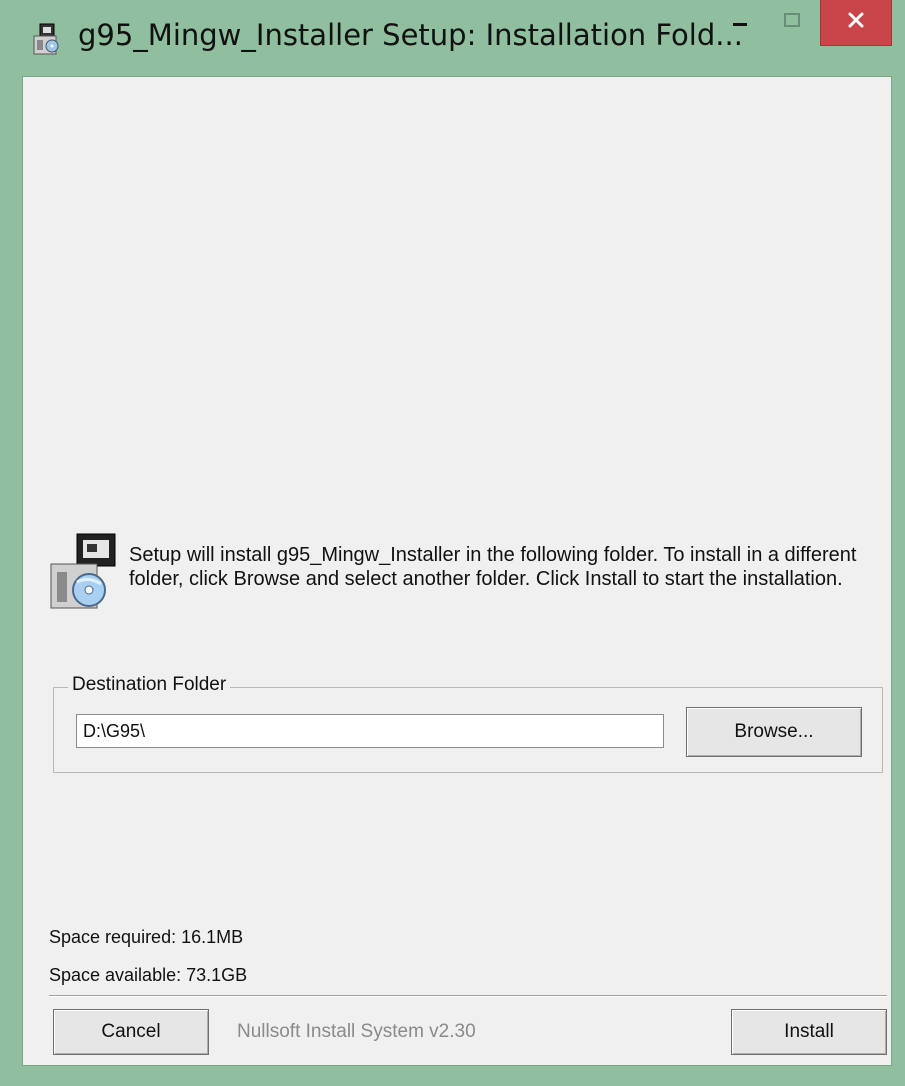 This screenshot has width=905, height=1086. I want to click on install-button: Install, so click(809, 1032).